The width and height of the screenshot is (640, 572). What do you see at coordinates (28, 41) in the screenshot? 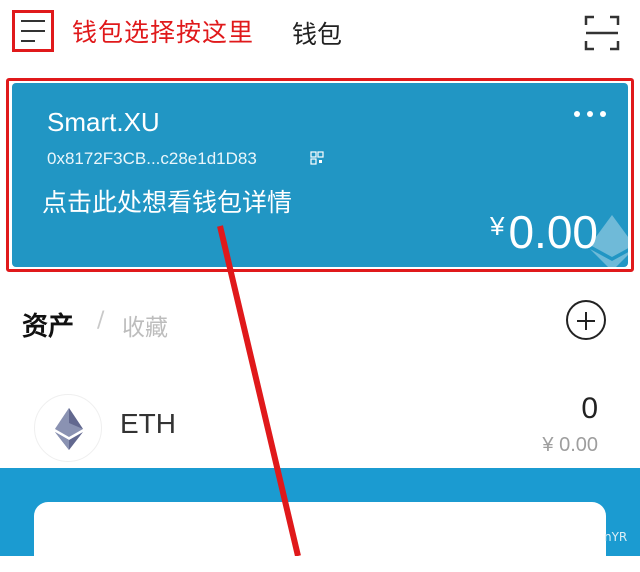
I see `menu-icon-line-short` at bounding box center [28, 41].